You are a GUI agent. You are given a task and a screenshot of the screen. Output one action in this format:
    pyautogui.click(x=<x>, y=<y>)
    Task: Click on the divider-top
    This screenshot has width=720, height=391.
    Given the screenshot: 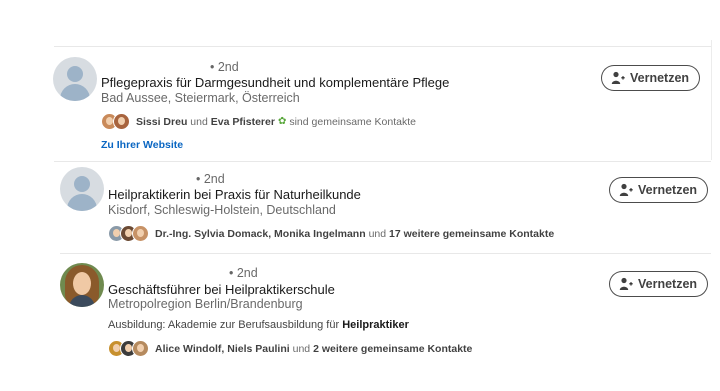 What is the action you would take?
    pyautogui.click(x=382, y=46)
    